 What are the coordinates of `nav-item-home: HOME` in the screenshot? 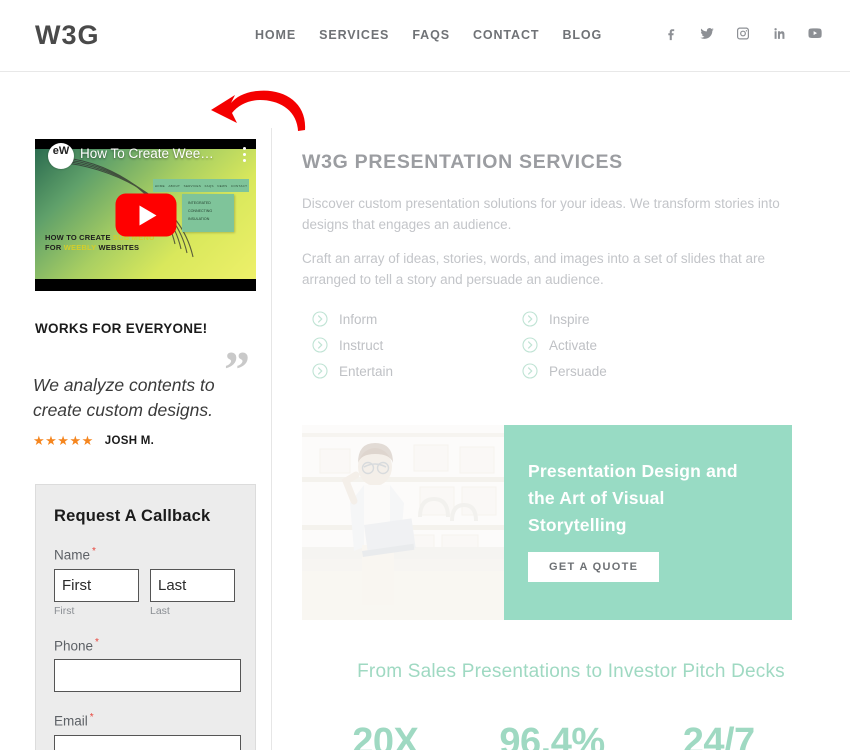 It's located at (275, 35).